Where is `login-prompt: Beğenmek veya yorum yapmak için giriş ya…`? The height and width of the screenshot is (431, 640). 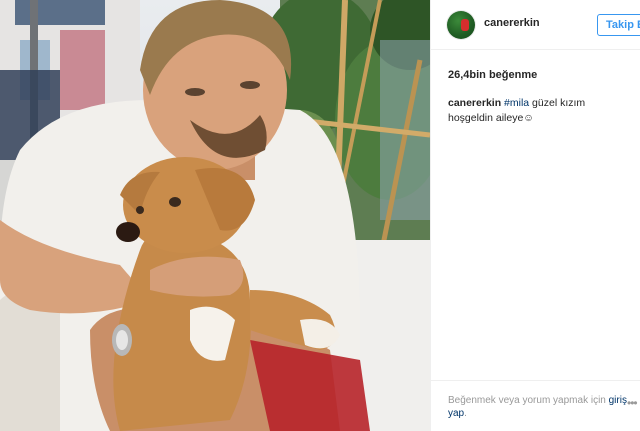 login-prompt: Beğenmek veya yorum yapmak için giriş ya… is located at coordinates (538, 407).